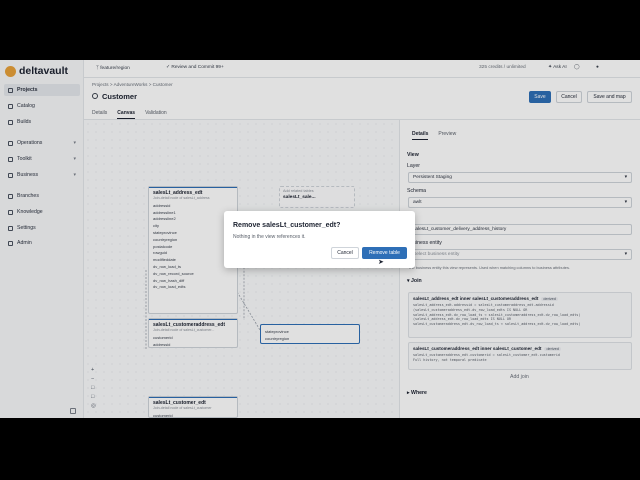 This screenshot has height=480, width=640. What do you see at coordinates (384, 253) in the screenshot?
I see `remove-table-button: Remove table` at bounding box center [384, 253].